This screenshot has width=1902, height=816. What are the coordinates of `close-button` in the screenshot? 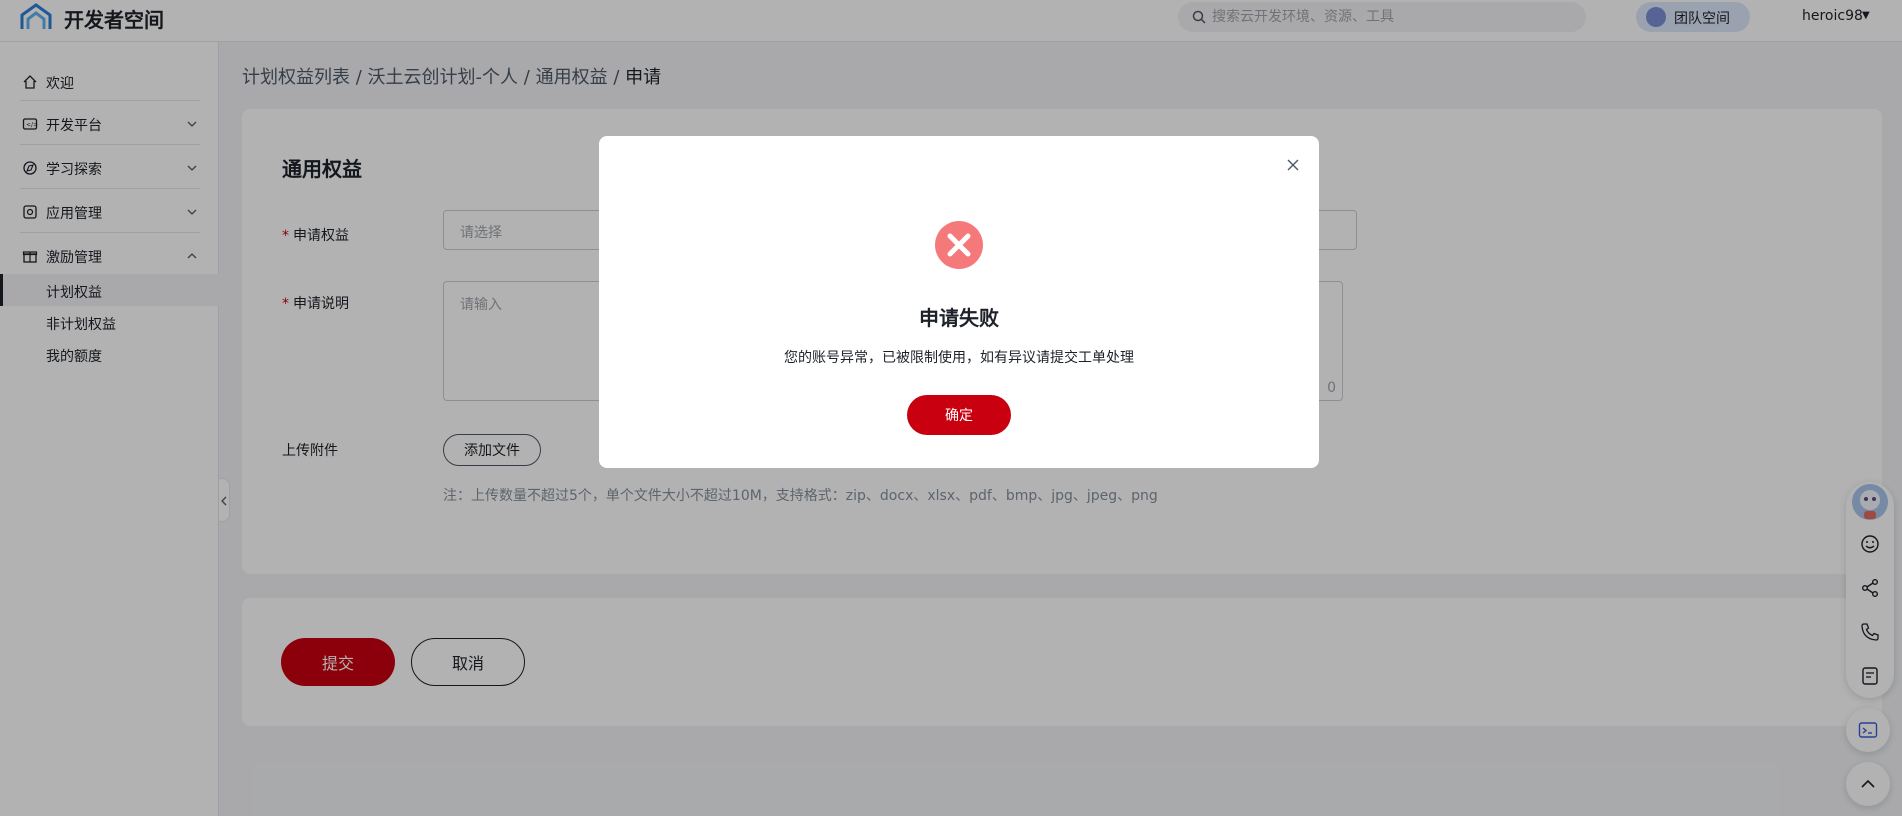 It's located at (1293, 166).